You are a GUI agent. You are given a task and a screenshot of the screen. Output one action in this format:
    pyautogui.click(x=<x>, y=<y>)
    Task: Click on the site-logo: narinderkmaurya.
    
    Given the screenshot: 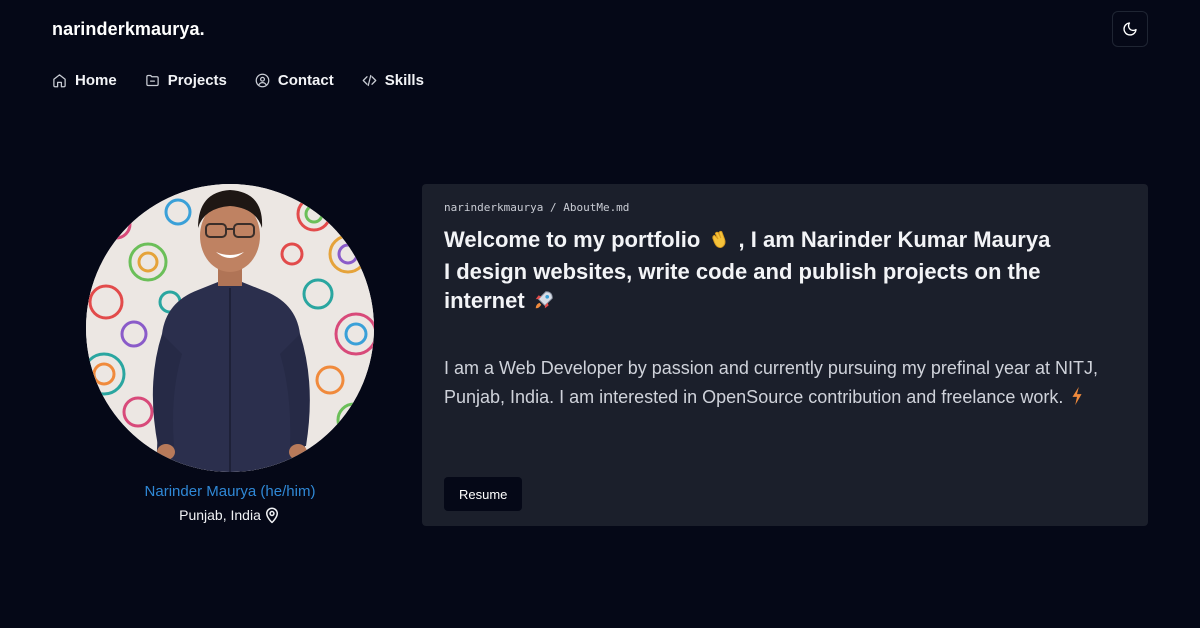 What is the action you would take?
    pyautogui.click(x=128, y=29)
    